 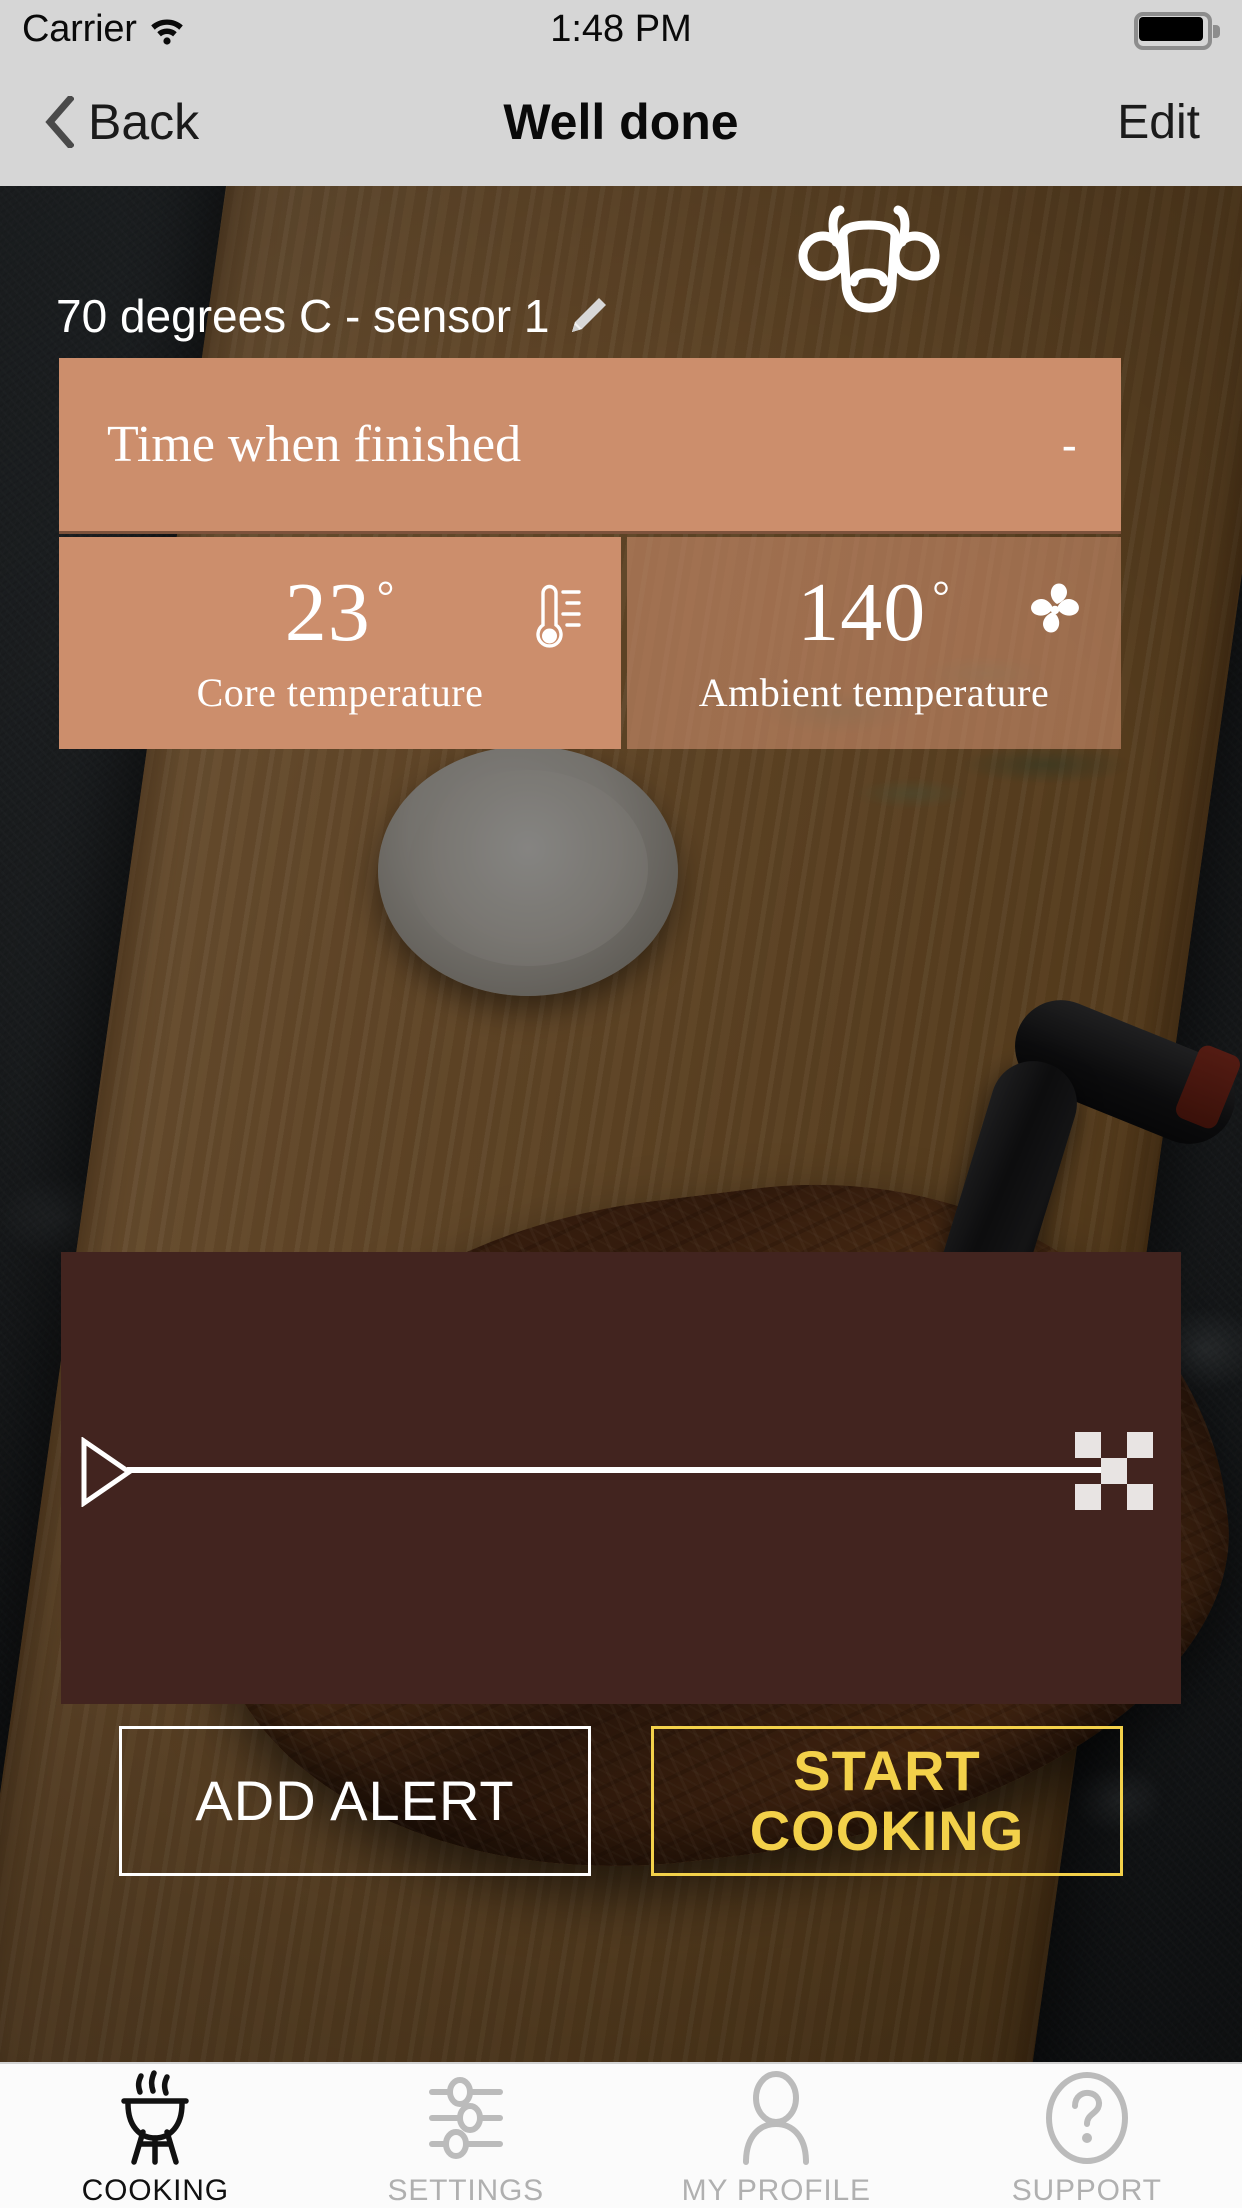 I want to click on start-cooking-button: START COOKING, so click(x=887, y=1801).